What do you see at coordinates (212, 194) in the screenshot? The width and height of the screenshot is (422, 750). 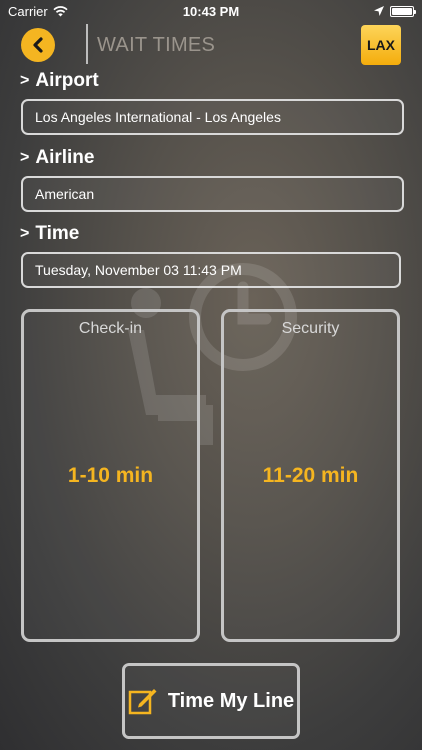 I see `airline-field: American` at bounding box center [212, 194].